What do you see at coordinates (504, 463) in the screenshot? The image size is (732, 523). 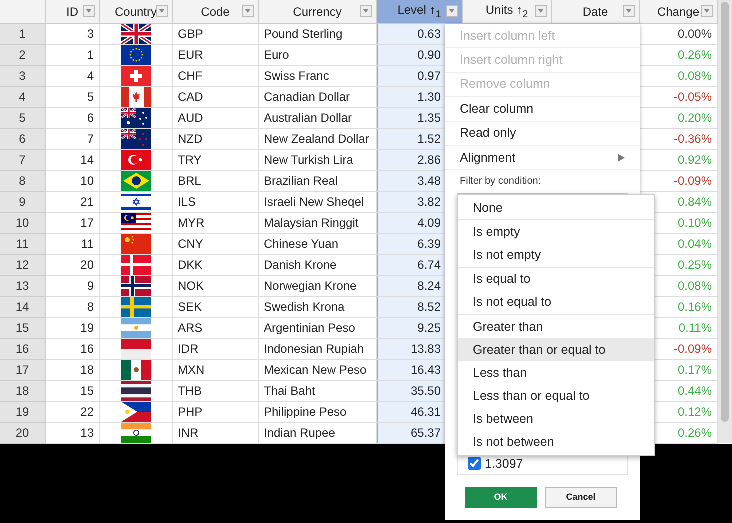 I see `value-label: 1.3097` at bounding box center [504, 463].